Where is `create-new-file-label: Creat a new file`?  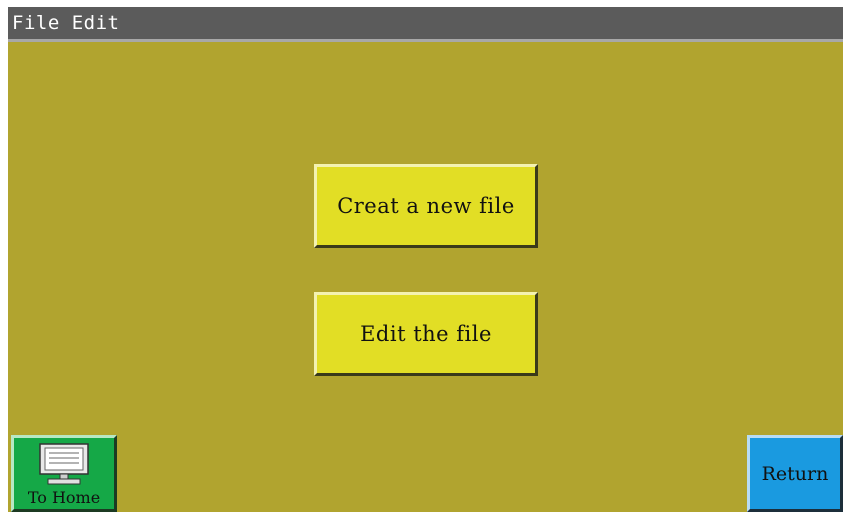
create-new-file-label: Creat a new file is located at coordinates (426, 206).